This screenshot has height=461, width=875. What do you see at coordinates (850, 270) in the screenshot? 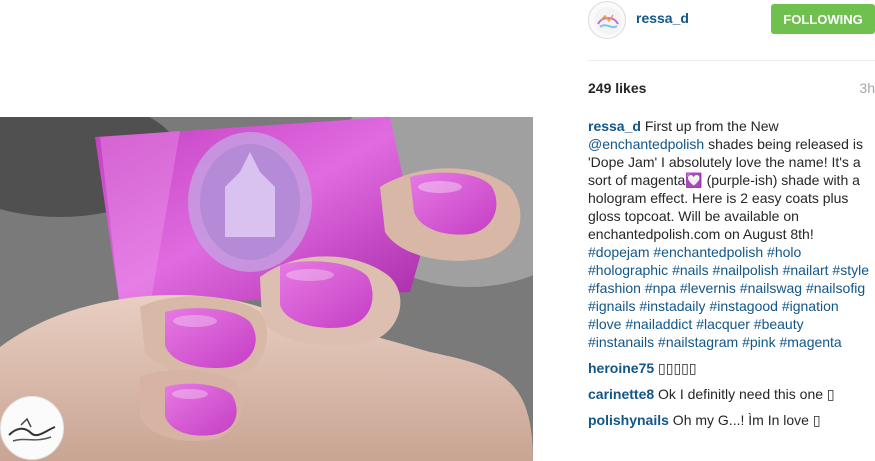
I see `hashtag-link: #style` at bounding box center [850, 270].